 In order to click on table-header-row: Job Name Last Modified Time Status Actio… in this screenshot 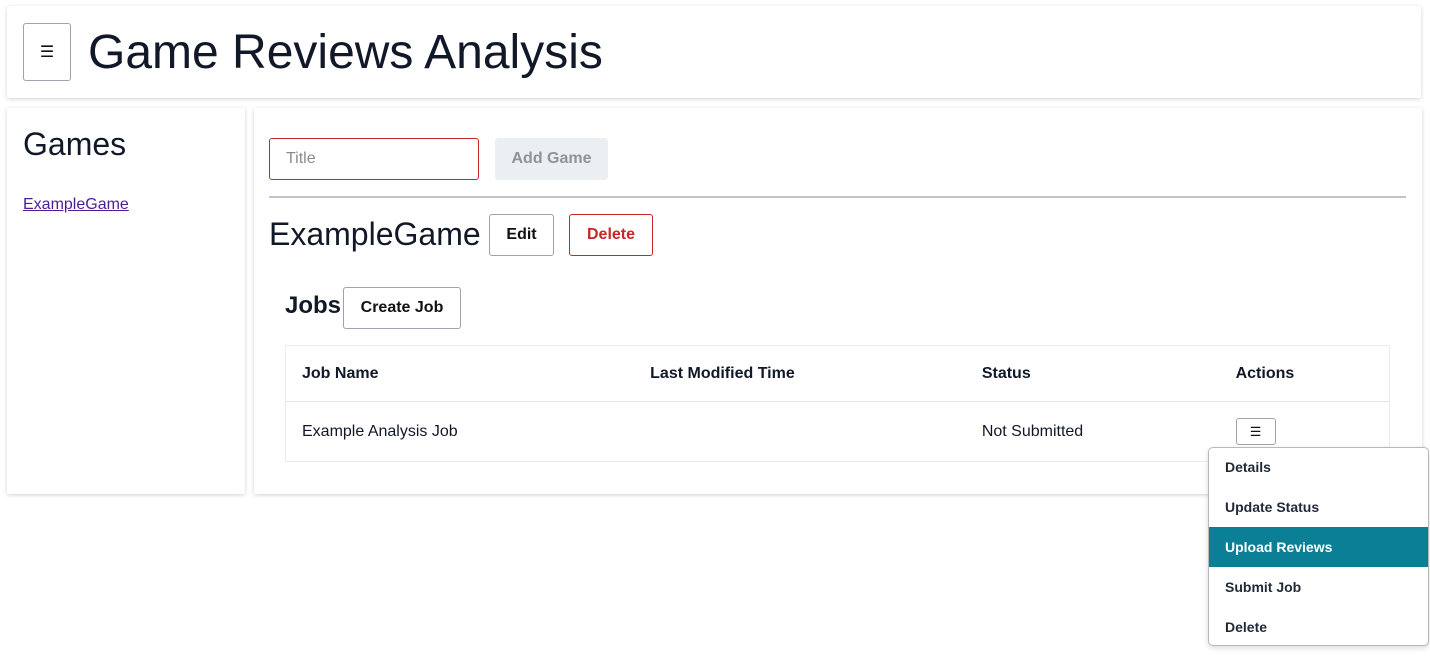, I will do `click(837, 373)`.